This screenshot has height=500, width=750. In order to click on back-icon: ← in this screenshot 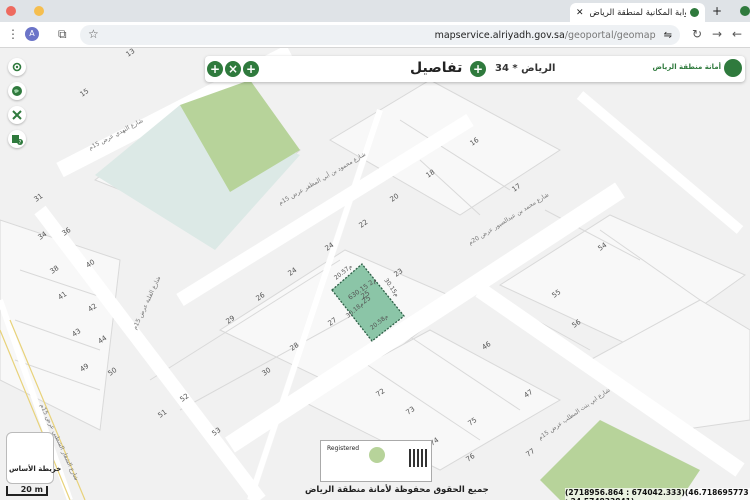, I will do `click(737, 34)`.